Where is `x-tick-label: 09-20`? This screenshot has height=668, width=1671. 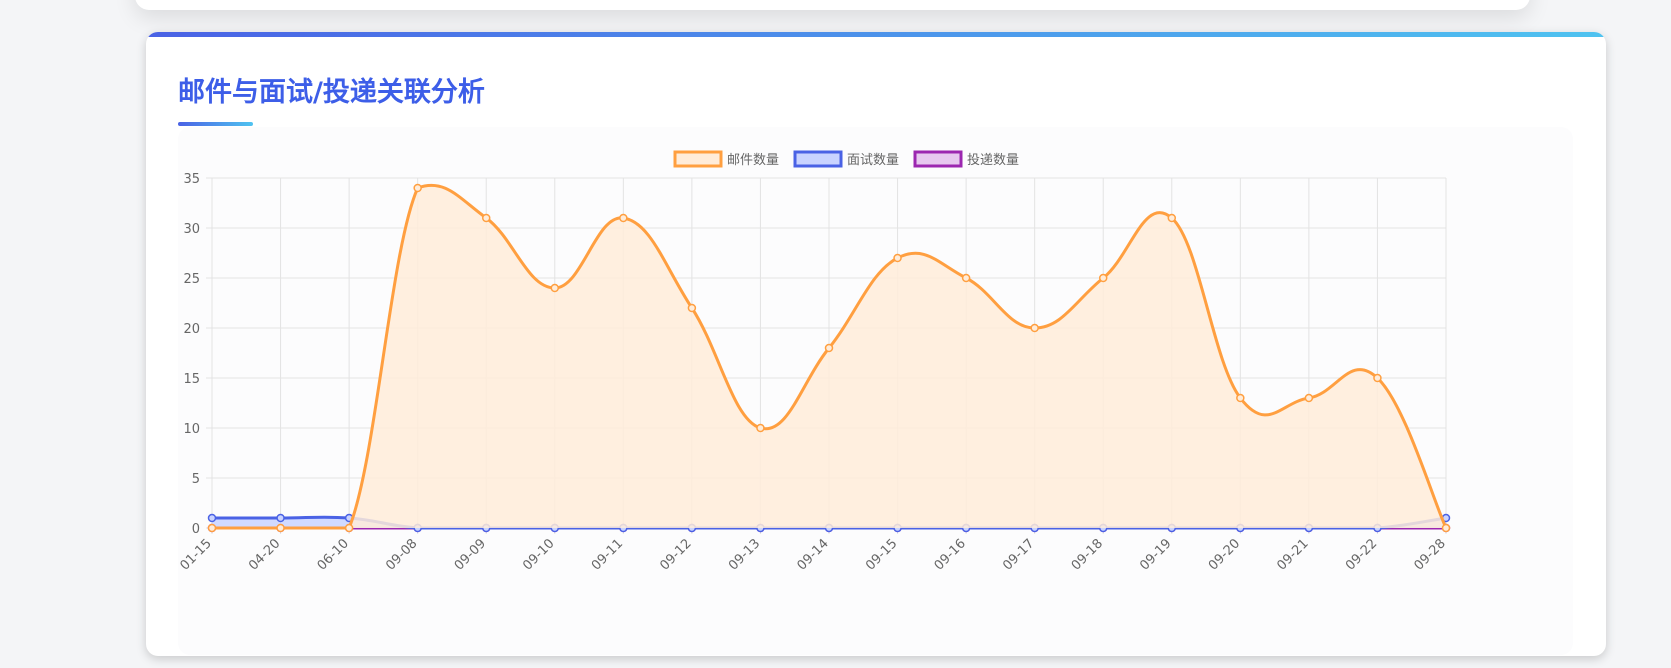 x-tick-label: 09-20 is located at coordinates (1224, 554).